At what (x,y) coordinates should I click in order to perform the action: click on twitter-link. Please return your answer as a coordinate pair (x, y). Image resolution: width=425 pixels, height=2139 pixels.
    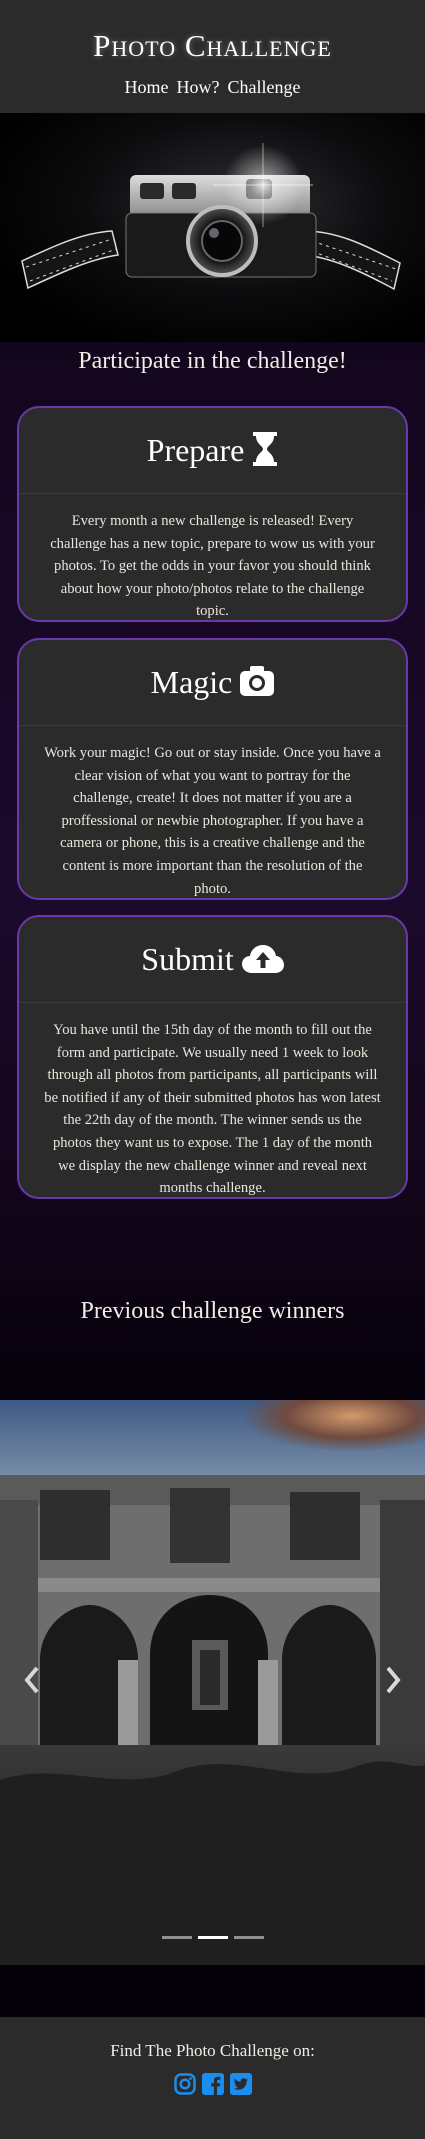
    Looking at the image, I should click on (240, 2084).